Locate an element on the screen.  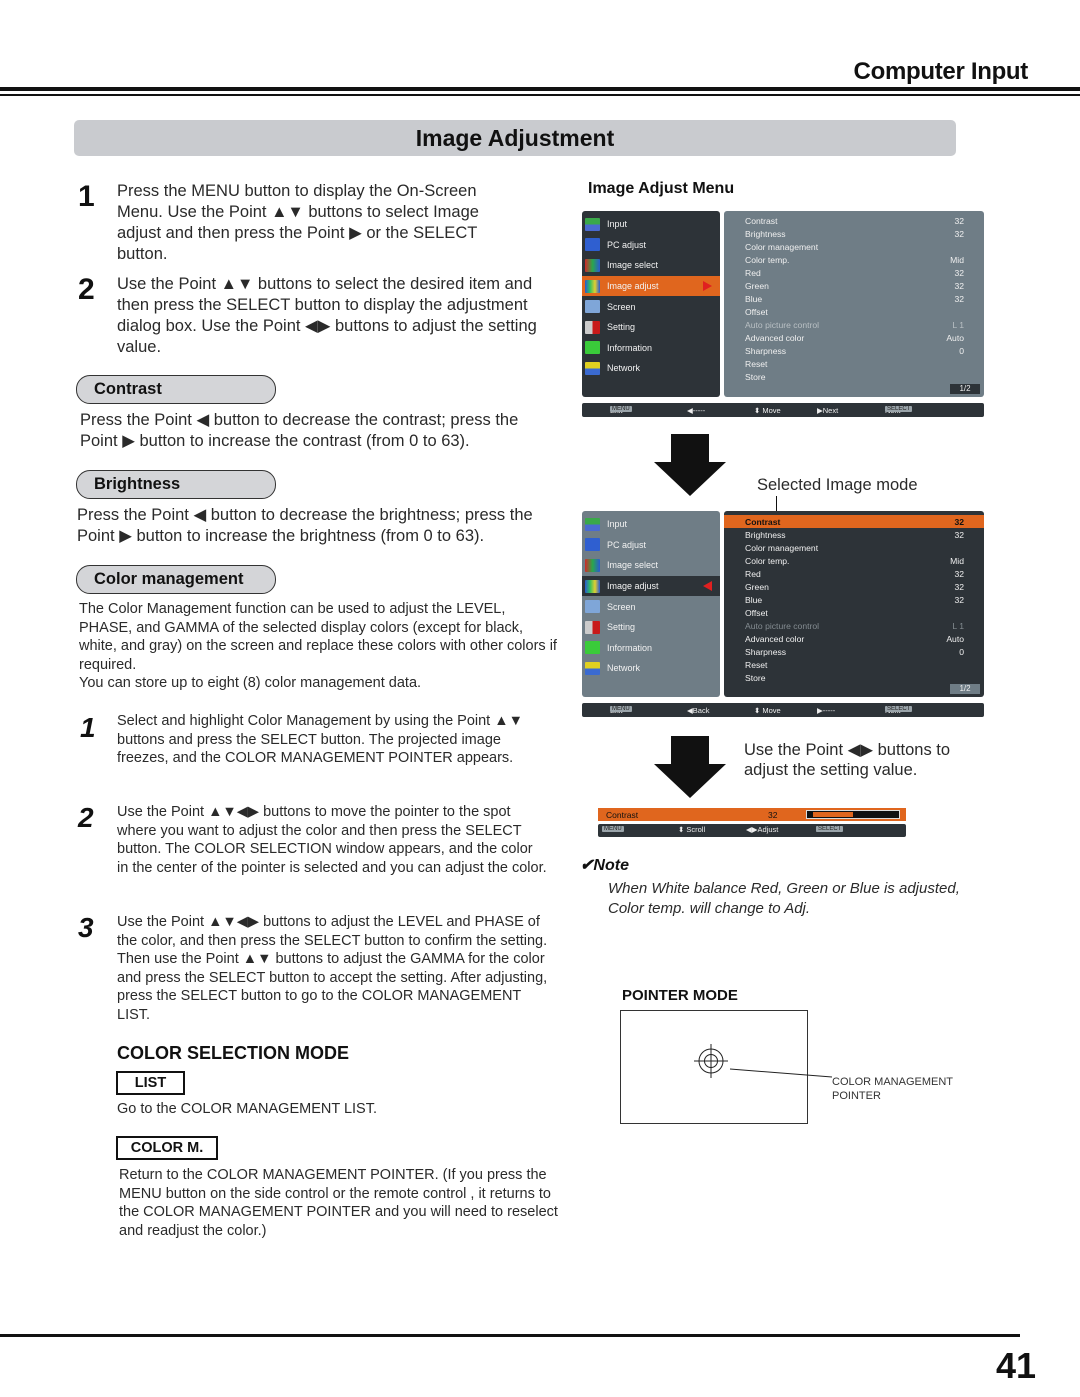
osd-submenu-label: Contrast is located at coordinates (761, 220).